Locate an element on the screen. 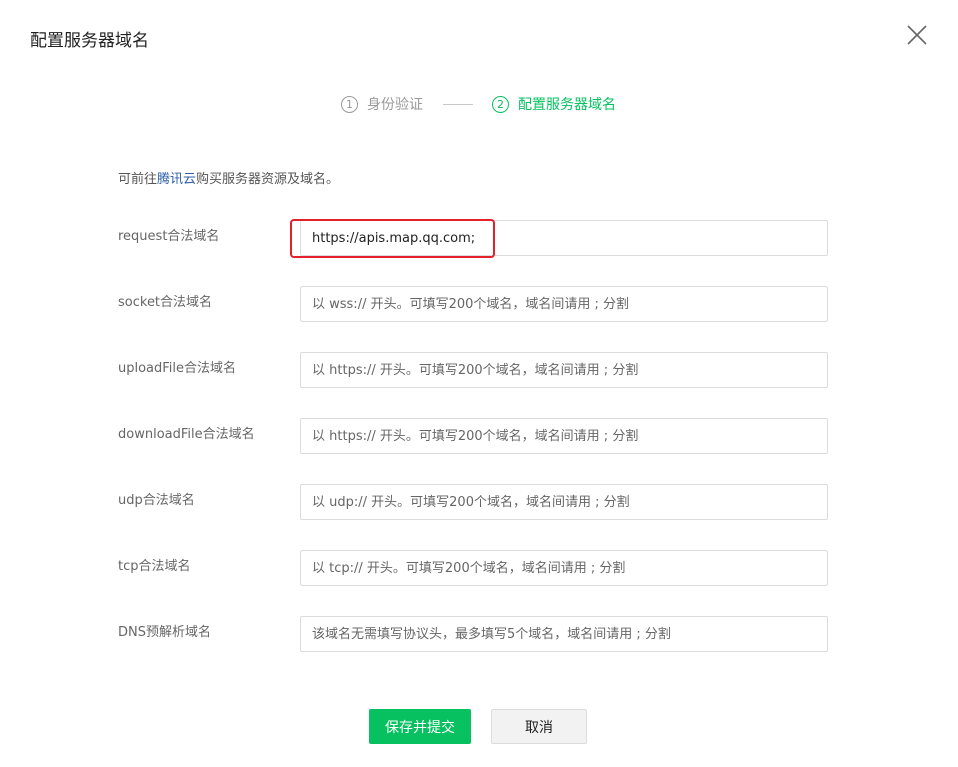 The width and height of the screenshot is (958, 767). form-row-request: request合法域名 is located at coordinates (473, 238).